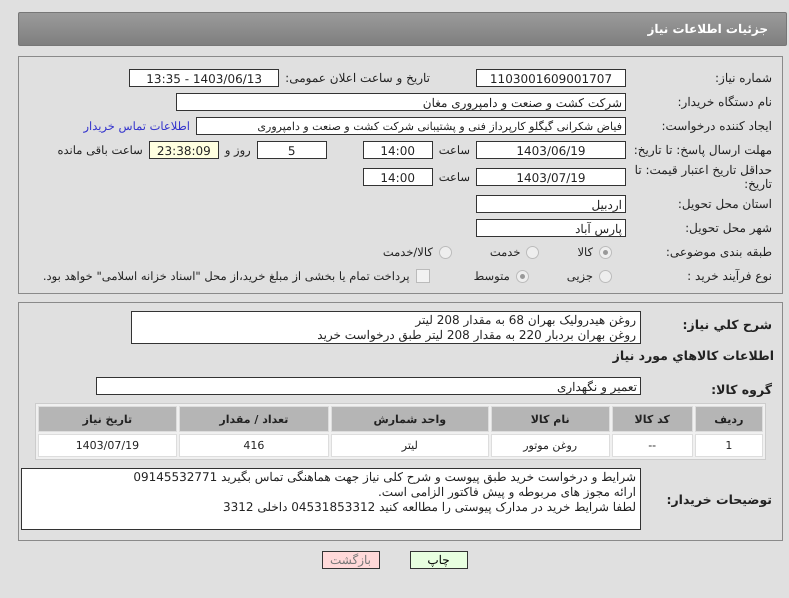 The height and width of the screenshot is (598, 789). What do you see at coordinates (368, 386) in the screenshot?
I see `goods-group-field: تعمیر و نگهداری` at bounding box center [368, 386].